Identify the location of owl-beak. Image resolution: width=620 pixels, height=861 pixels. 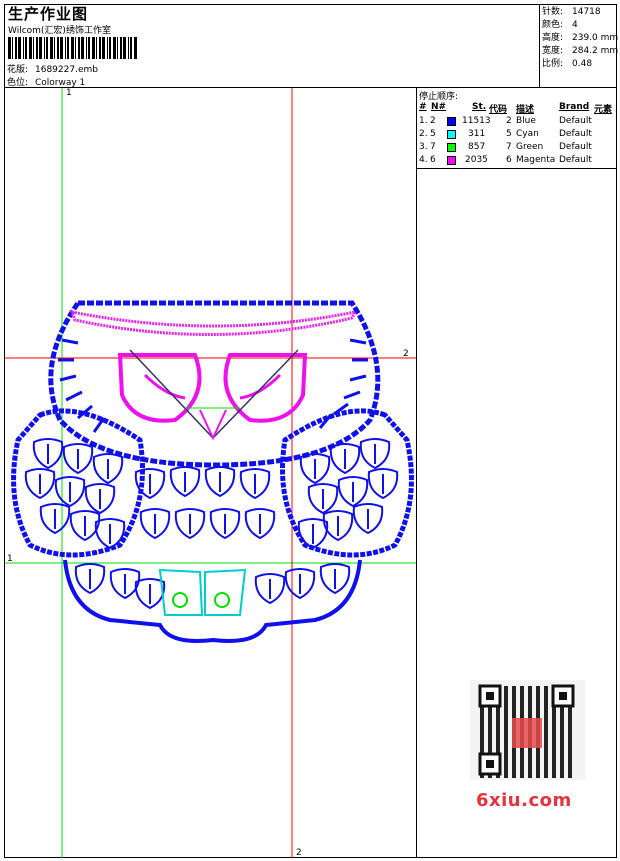
(214, 394).